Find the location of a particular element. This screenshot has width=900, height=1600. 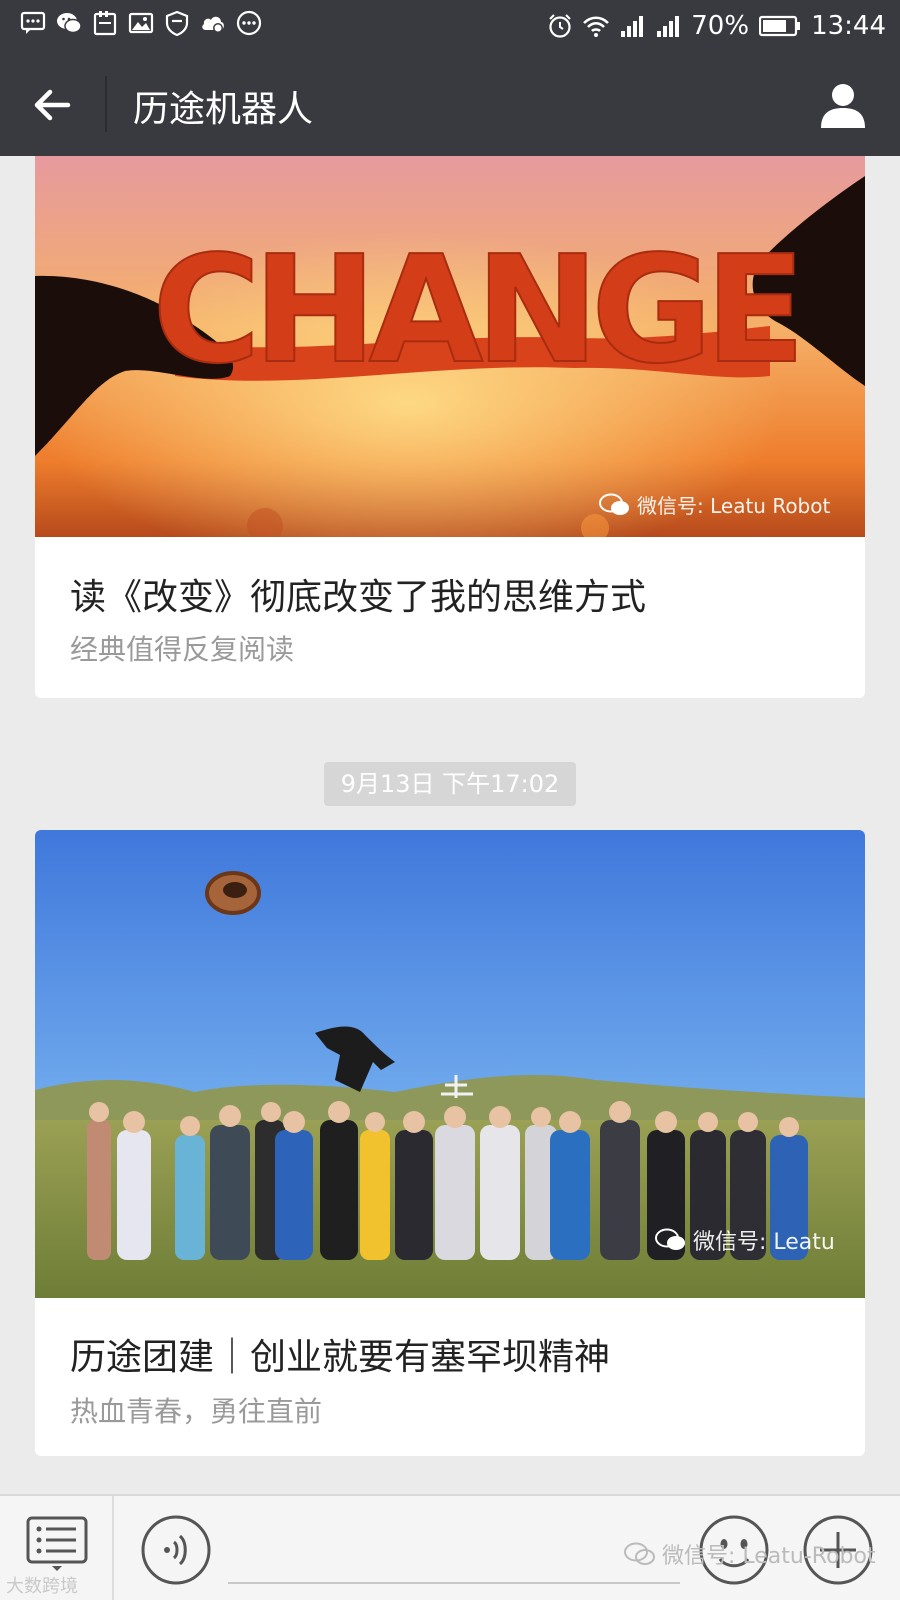

alarm-icon is located at coordinates (560, 26).